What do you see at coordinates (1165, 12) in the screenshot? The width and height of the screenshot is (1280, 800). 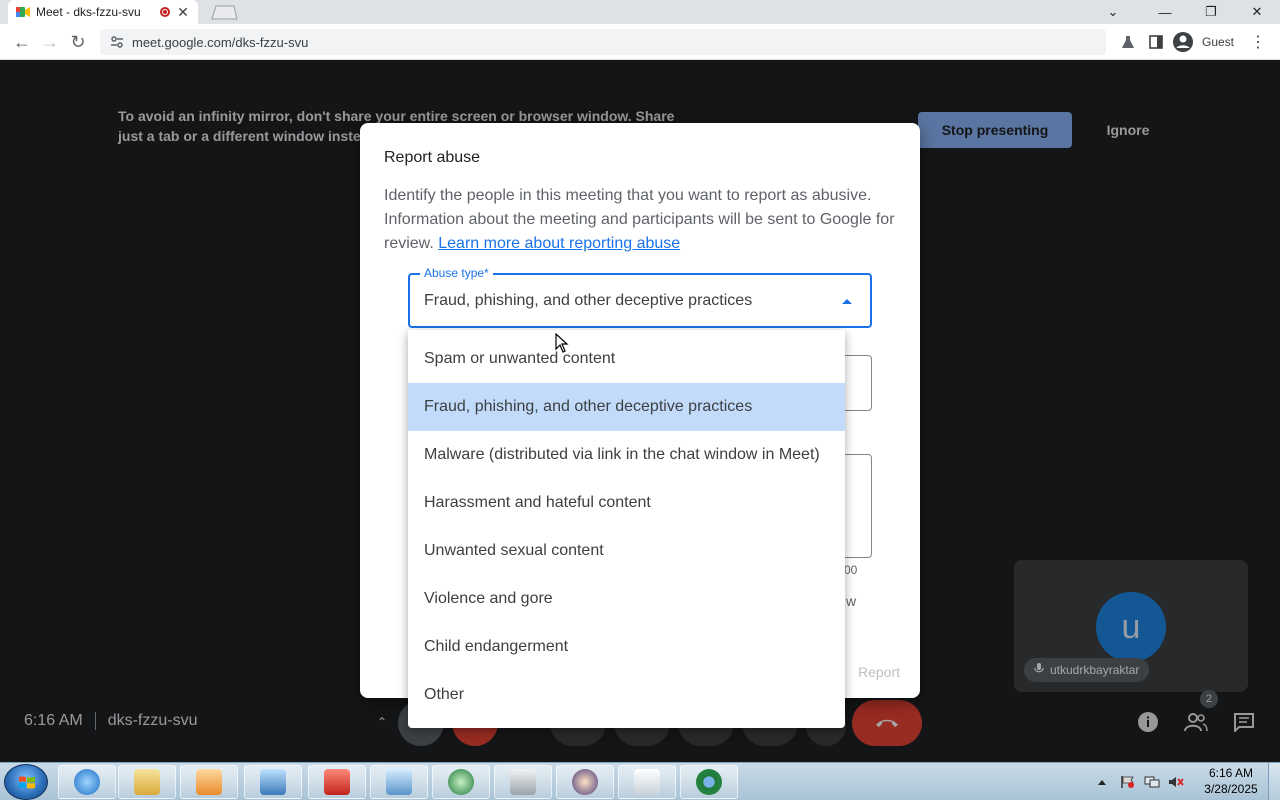 I see `minimize-icon: —` at bounding box center [1165, 12].